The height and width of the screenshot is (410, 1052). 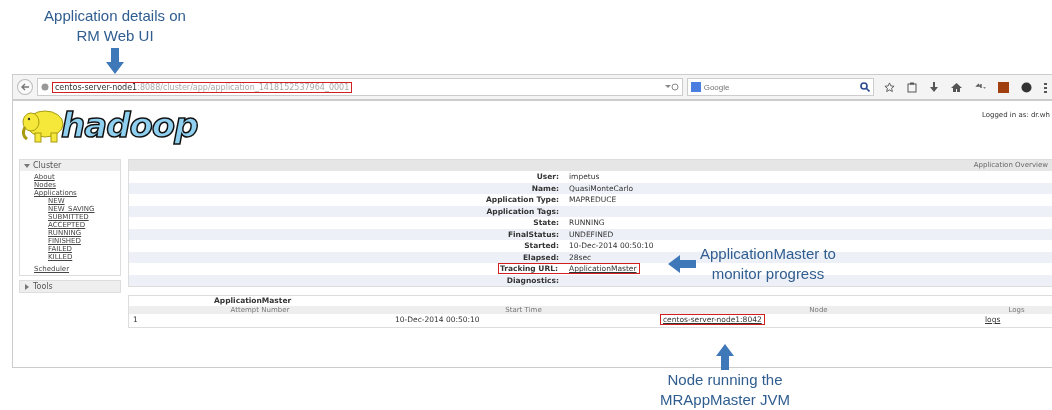 I want to click on annotation-text: Node running the MRAppMaster JVM, so click(x=725, y=390).